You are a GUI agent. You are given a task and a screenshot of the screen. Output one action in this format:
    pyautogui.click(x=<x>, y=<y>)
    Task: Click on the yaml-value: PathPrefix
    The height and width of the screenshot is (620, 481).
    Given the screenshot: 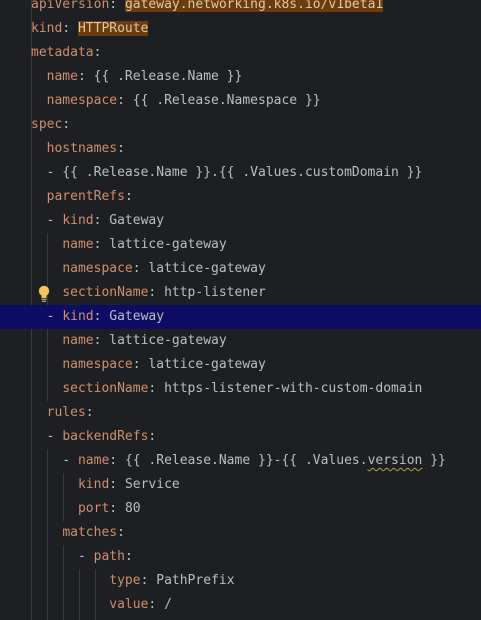 What is the action you would take?
    pyautogui.click(x=195, y=580)
    